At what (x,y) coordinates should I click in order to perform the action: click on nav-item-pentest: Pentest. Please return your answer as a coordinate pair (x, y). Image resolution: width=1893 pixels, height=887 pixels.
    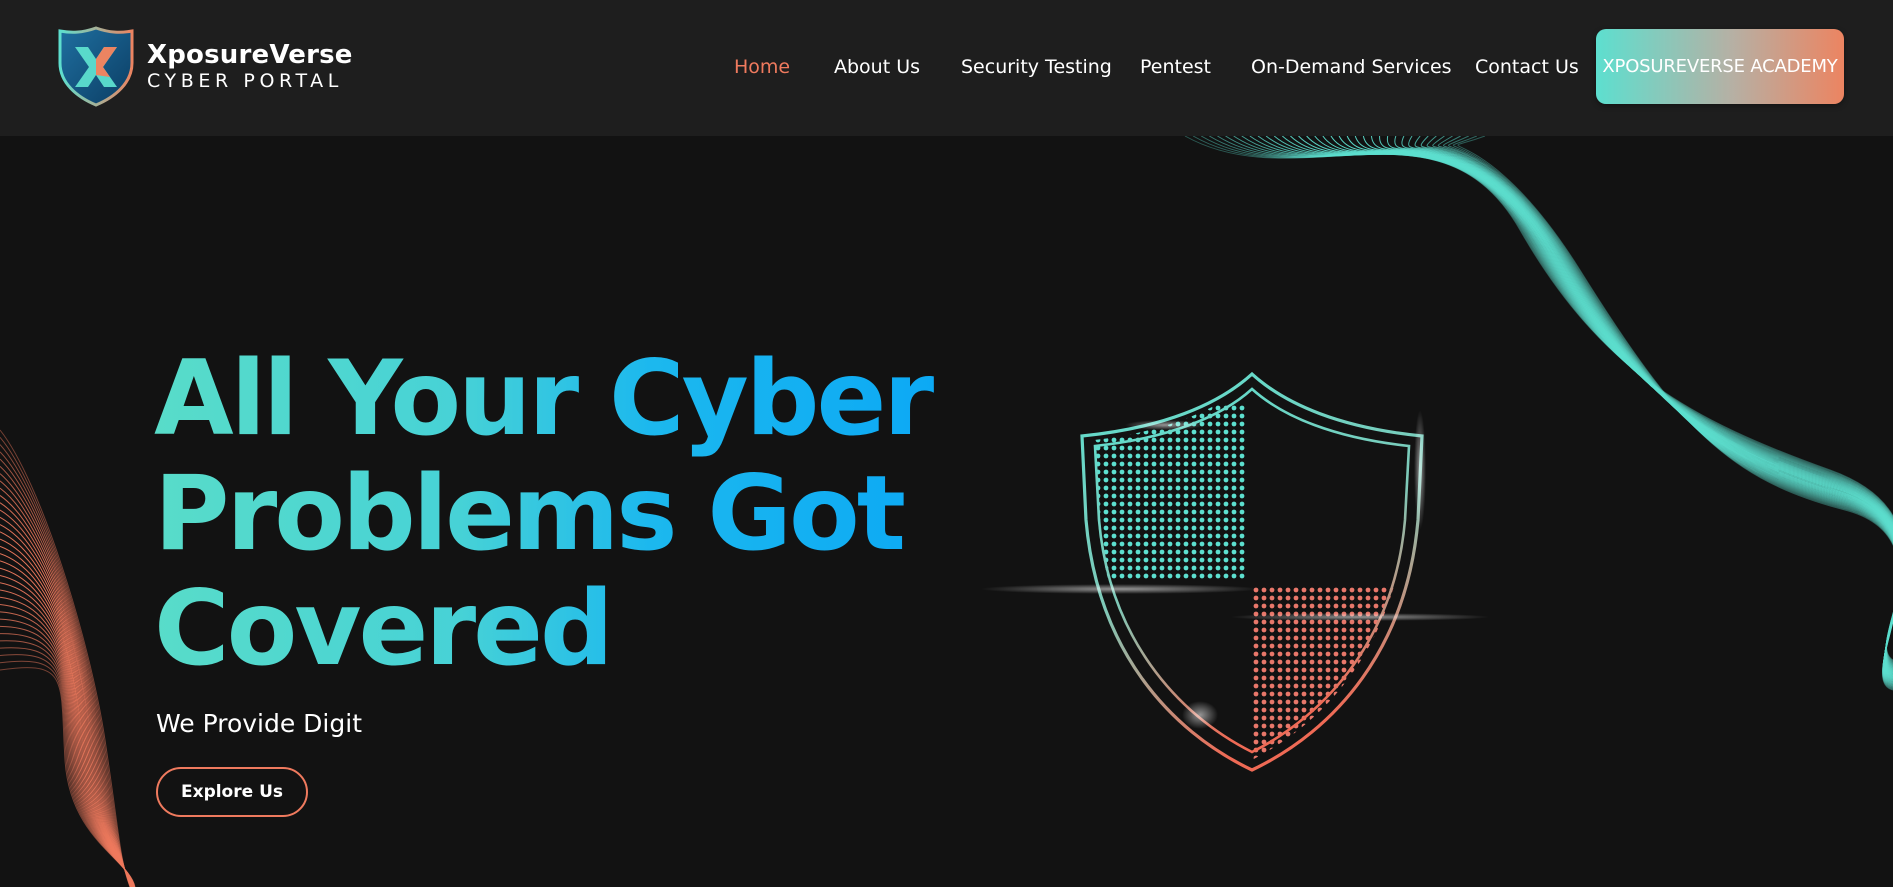
    Looking at the image, I should click on (1175, 67).